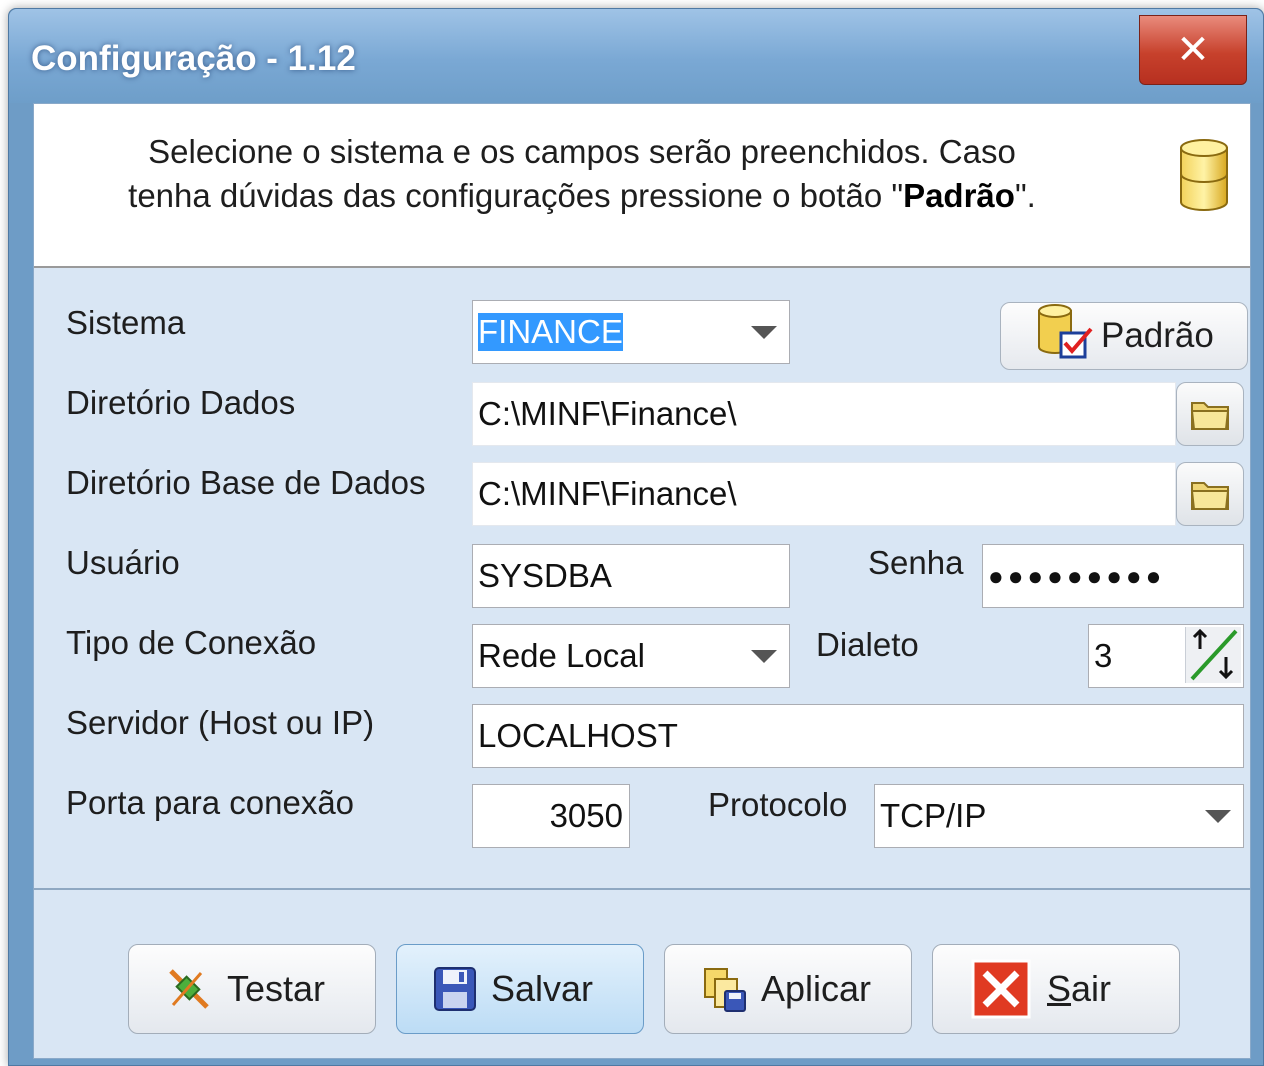 The width and height of the screenshot is (1264, 1066). Describe the element at coordinates (1213, 655) in the screenshot. I see `spin-arrows-icon` at that location.